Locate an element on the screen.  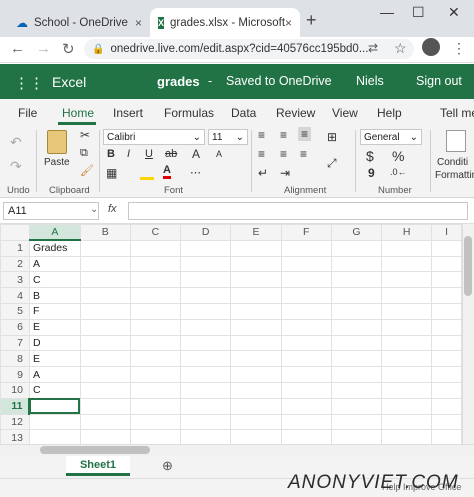
comma-style-button: 9 is located at coordinates (371, 173).